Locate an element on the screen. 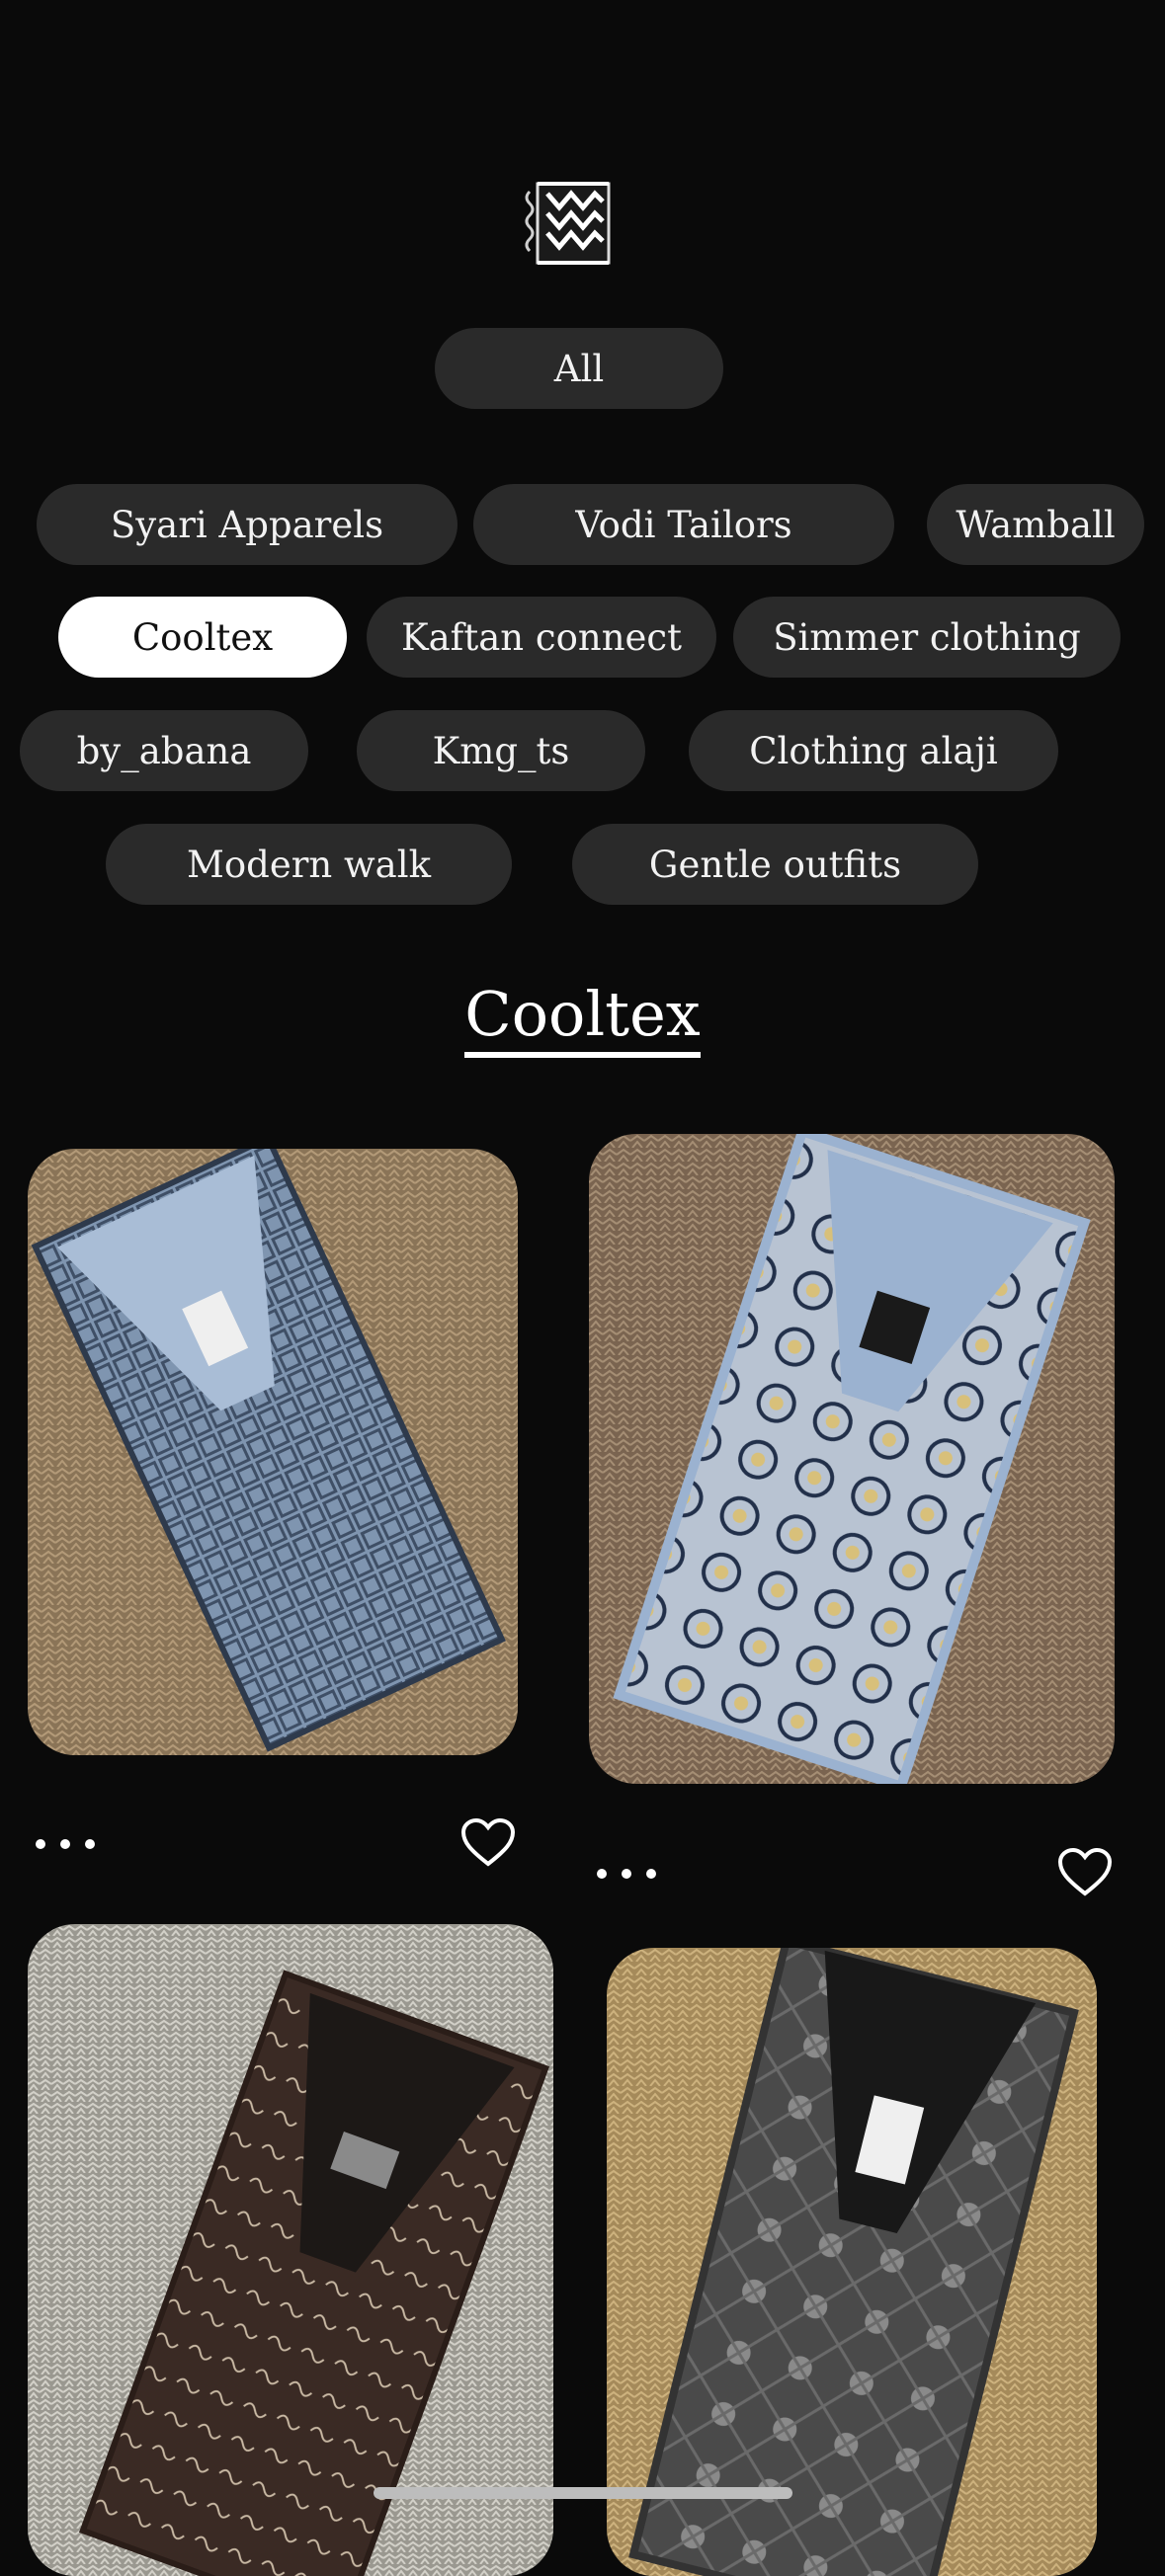  filter-chip-modern-walk: Modern walk is located at coordinates (309, 864).